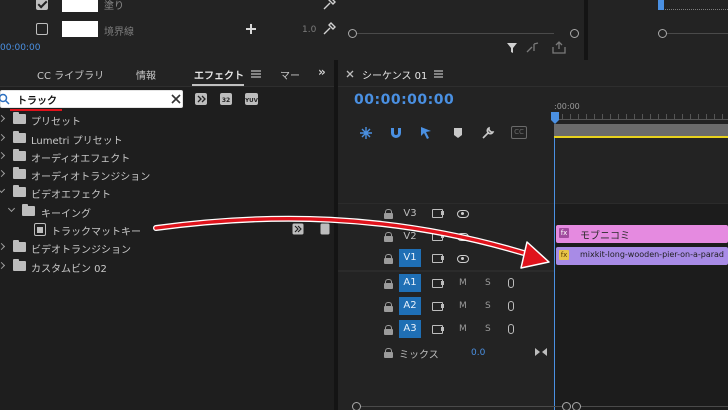 The image size is (728, 410). I want to click on tree-item-track-matte-key: トラックマットキー, so click(167, 230).